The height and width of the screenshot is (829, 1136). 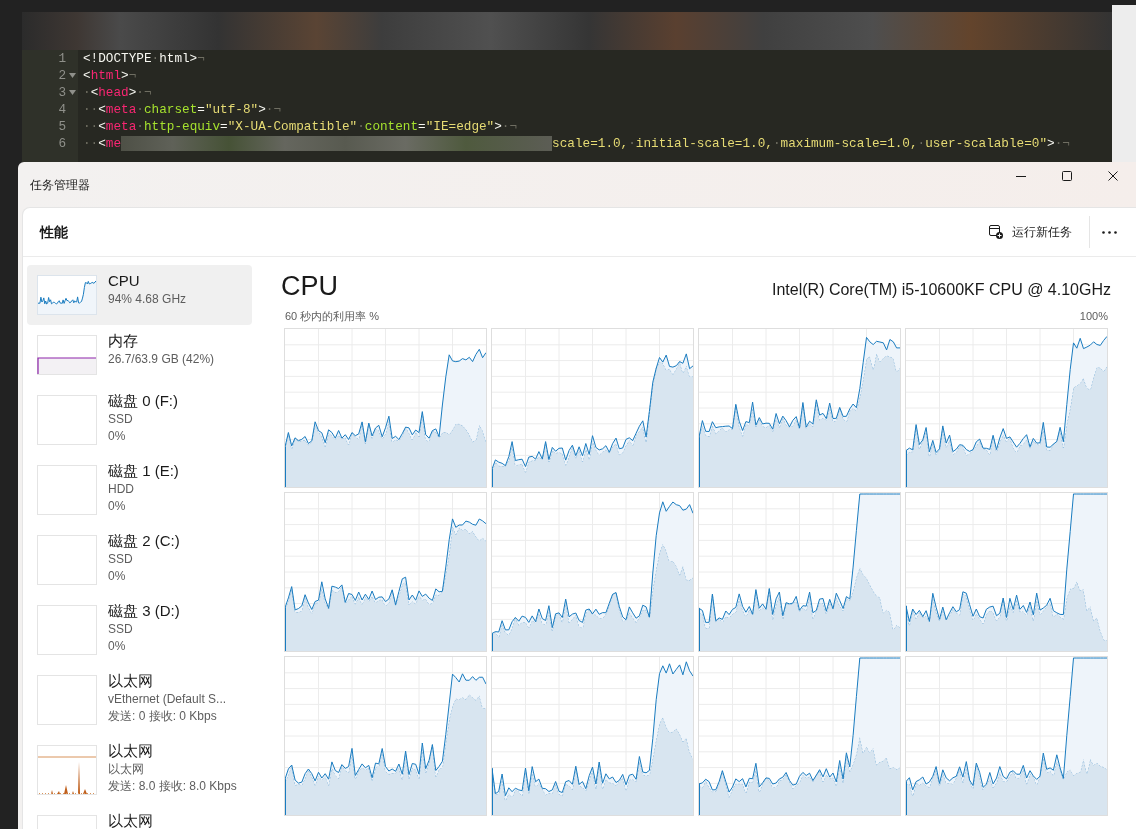 What do you see at coordinates (139, 420) in the screenshot?
I see `sidebar-item: 磁盘 0 (F:) SSD 0%` at bounding box center [139, 420].